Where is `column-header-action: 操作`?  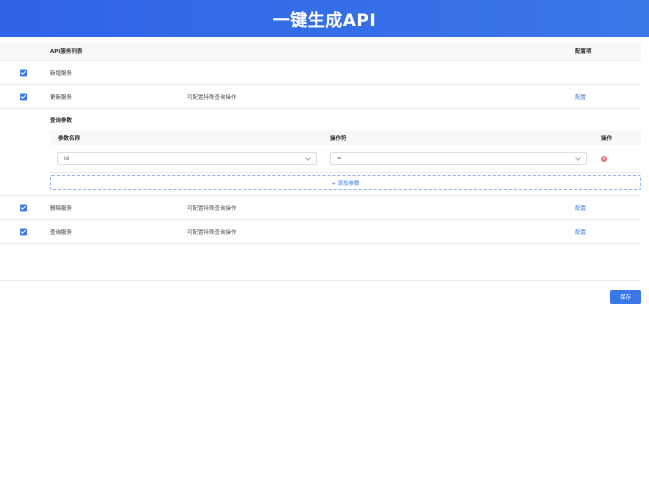
column-header-action: 操作 is located at coordinates (607, 138).